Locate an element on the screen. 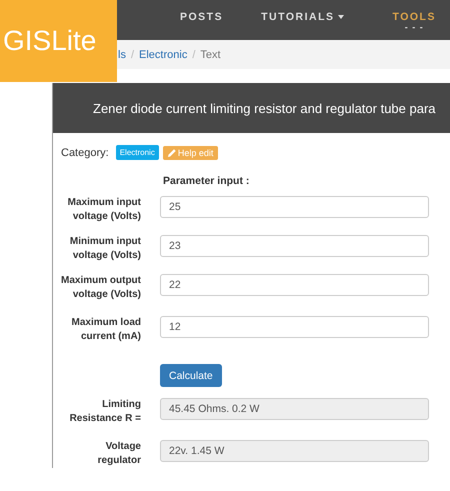  breadcrumb-link: Electronic is located at coordinates (163, 54).